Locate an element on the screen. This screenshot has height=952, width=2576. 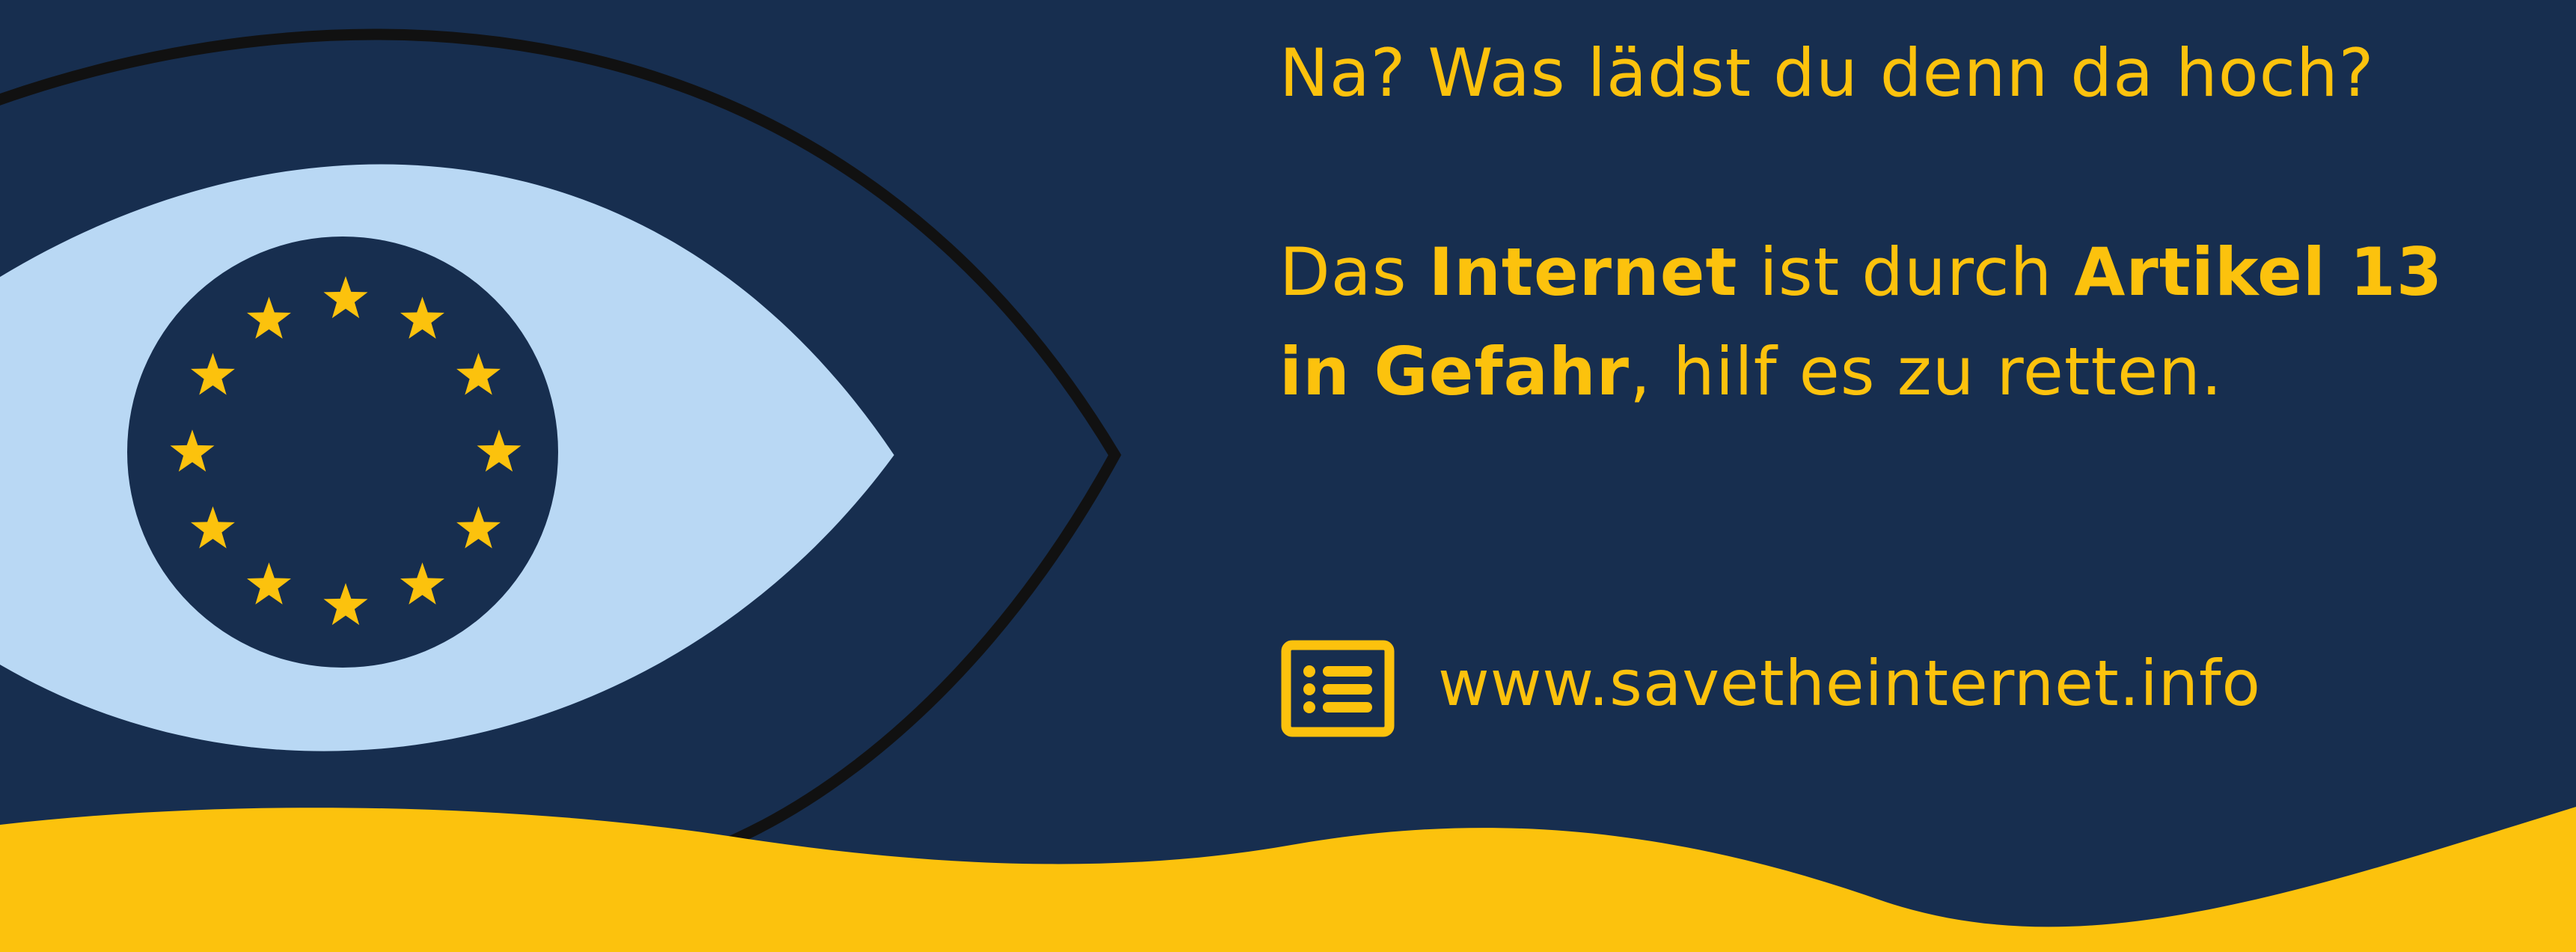
message-bold-danger: in Gefahr is located at coordinates (1454, 371).